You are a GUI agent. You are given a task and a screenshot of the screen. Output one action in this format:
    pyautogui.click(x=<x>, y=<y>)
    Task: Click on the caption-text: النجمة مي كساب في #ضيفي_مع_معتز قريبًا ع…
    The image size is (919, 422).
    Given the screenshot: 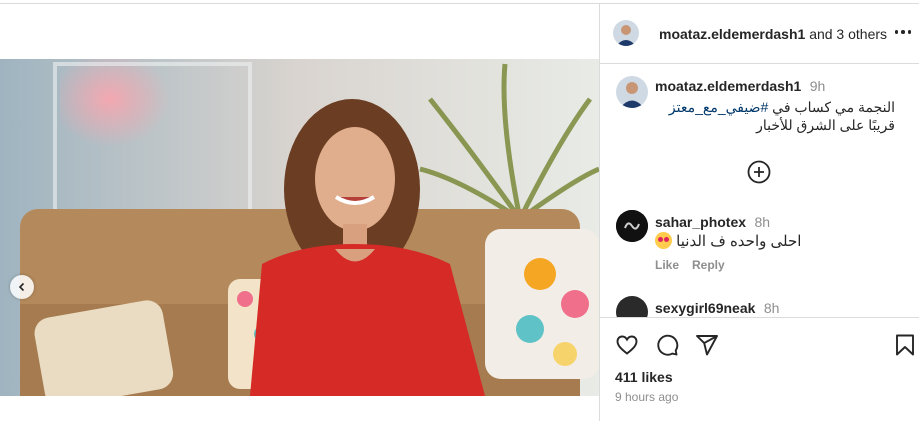 What is the action you would take?
    pyautogui.click(x=775, y=116)
    